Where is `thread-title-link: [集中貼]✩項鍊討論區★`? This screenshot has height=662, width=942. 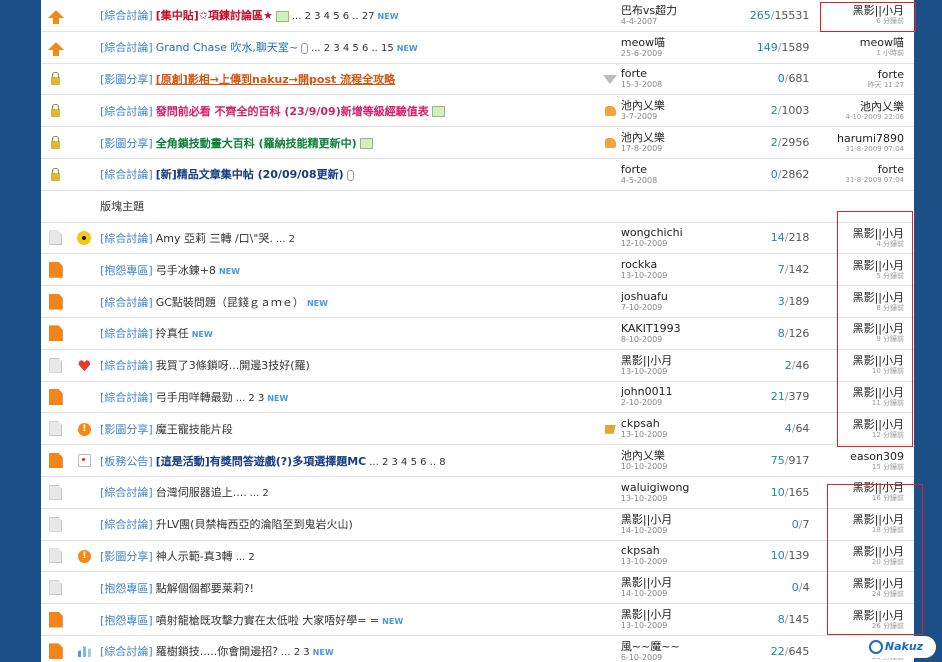 thread-title-link: [集中貼]✩項鍊討論區★ is located at coordinates (214, 15).